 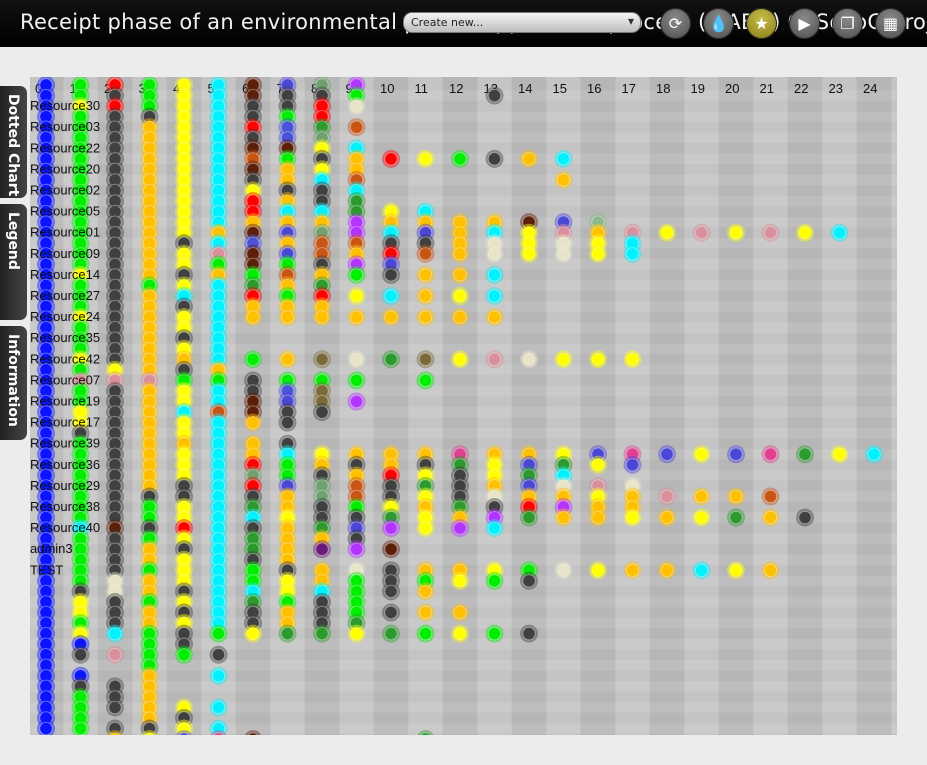 I want to click on tab-dotted-chart: Dotted Chart, so click(x=13, y=142).